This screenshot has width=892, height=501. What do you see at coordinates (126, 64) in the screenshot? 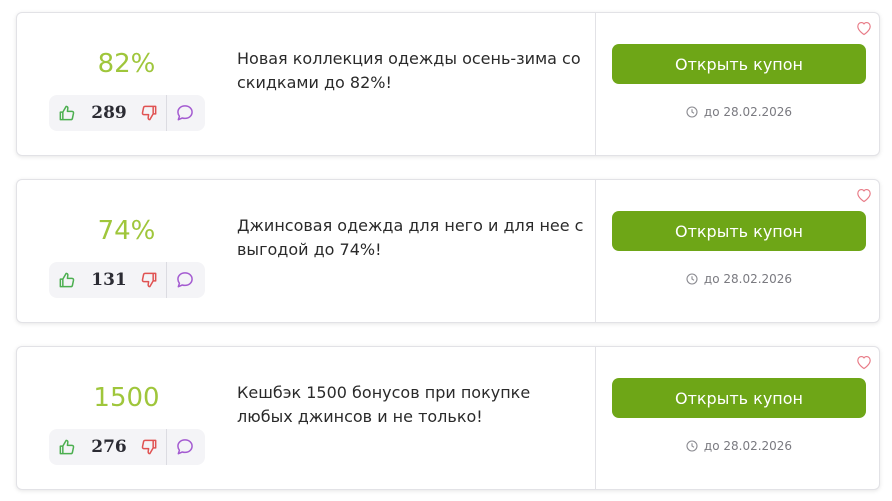
I see `coupon-discount: 82%` at bounding box center [126, 64].